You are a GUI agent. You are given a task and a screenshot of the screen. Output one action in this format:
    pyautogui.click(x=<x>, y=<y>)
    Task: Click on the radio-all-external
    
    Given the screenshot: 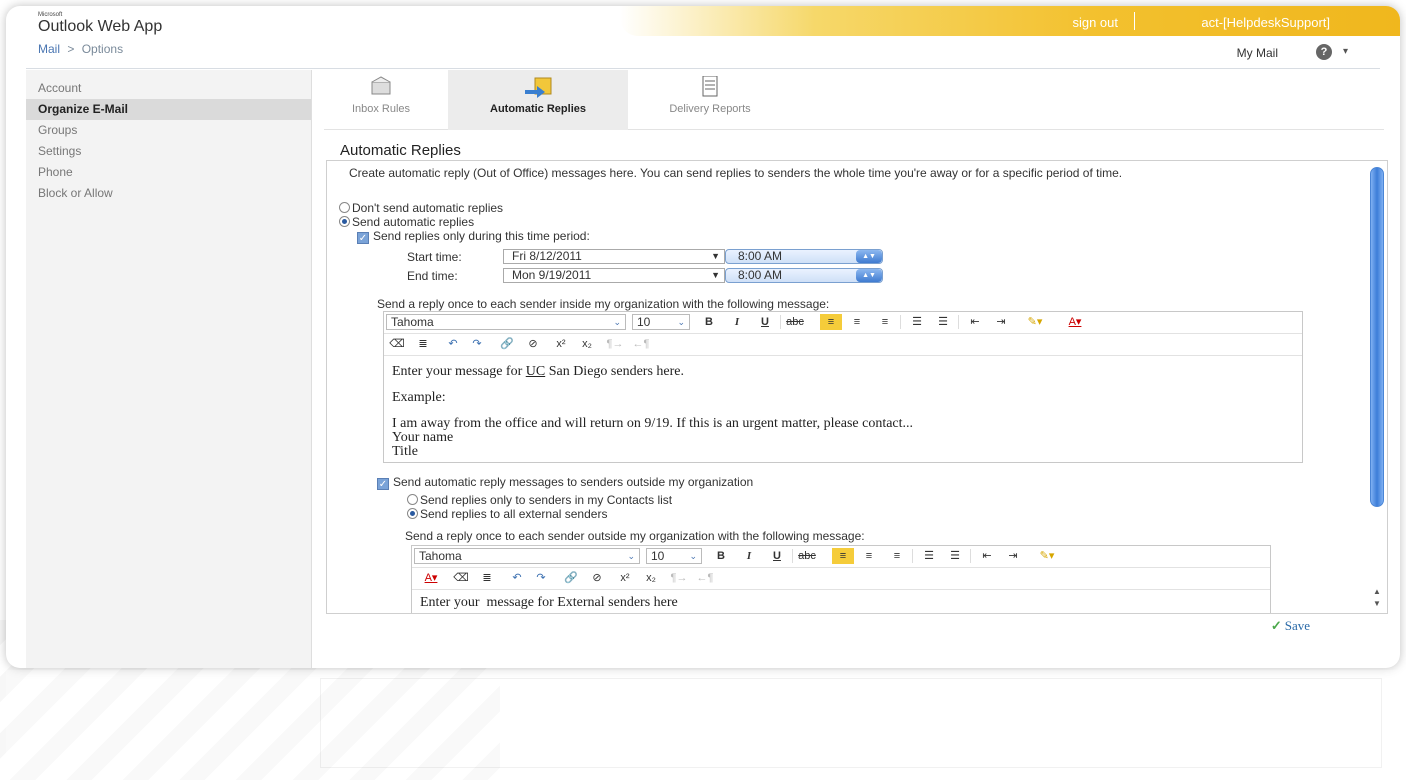 What is the action you would take?
    pyautogui.click(x=412, y=513)
    